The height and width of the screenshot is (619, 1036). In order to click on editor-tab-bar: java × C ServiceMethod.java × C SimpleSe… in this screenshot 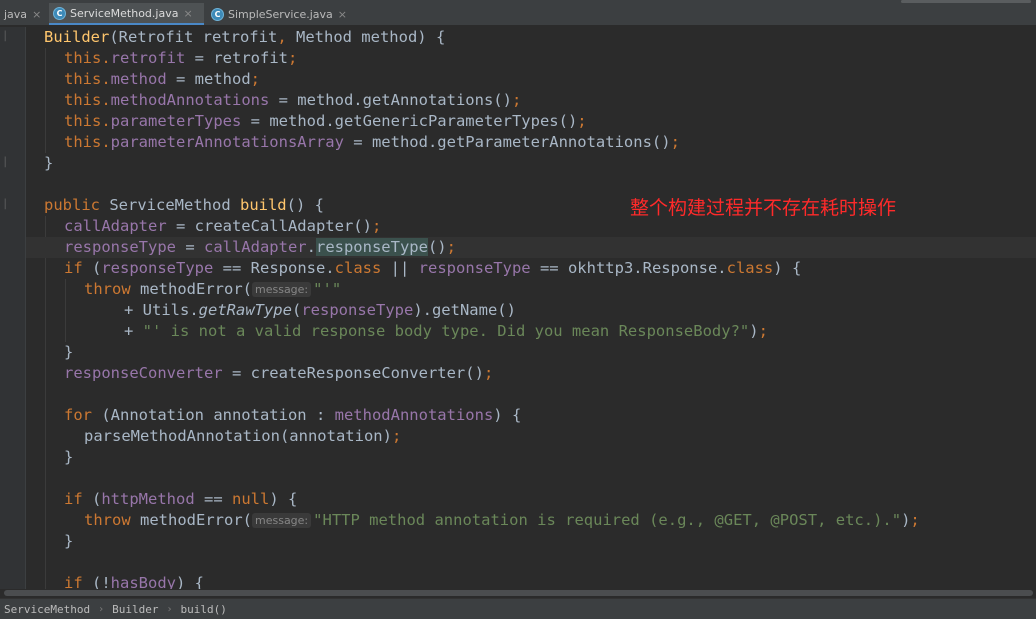, I will do `click(518, 13)`.